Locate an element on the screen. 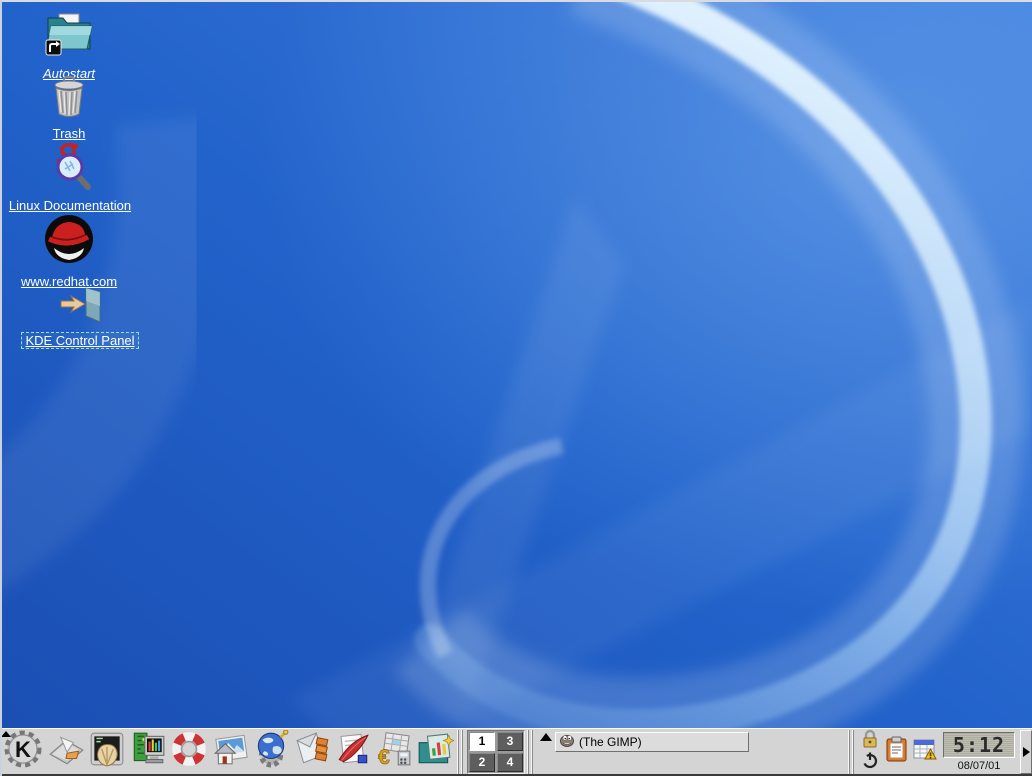 Image resolution: width=1032 pixels, height=776 pixels. desktop-icon-autostart: Autostart is located at coordinates (69, 44).